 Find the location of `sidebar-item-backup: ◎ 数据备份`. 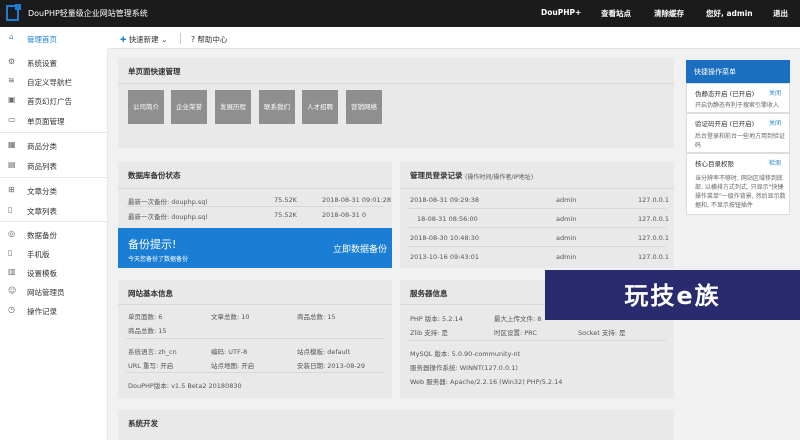

sidebar-item-backup: ◎ 数据备份 is located at coordinates (54, 234).